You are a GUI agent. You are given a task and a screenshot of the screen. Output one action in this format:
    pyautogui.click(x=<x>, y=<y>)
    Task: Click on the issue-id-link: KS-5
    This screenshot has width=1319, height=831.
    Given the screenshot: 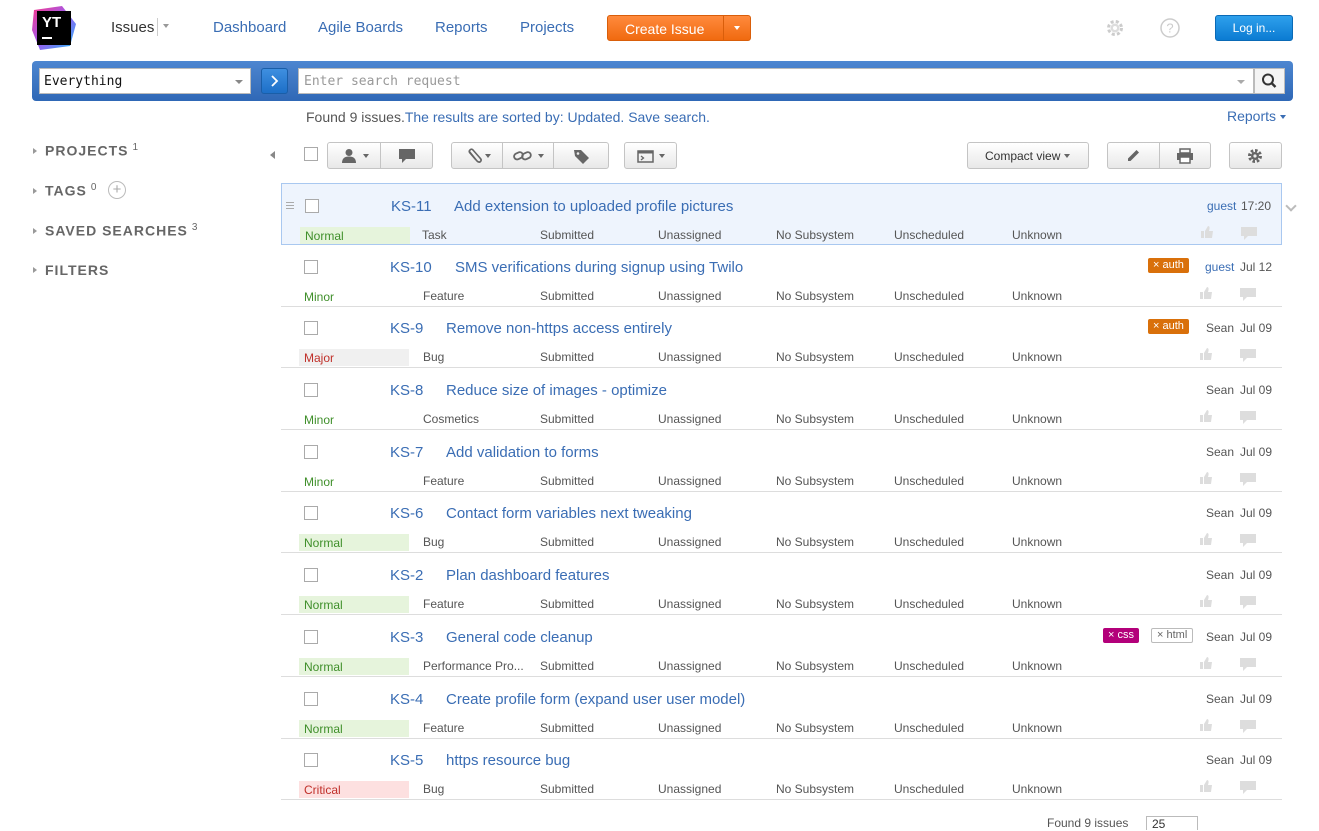 What is the action you would take?
    pyautogui.click(x=406, y=760)
    